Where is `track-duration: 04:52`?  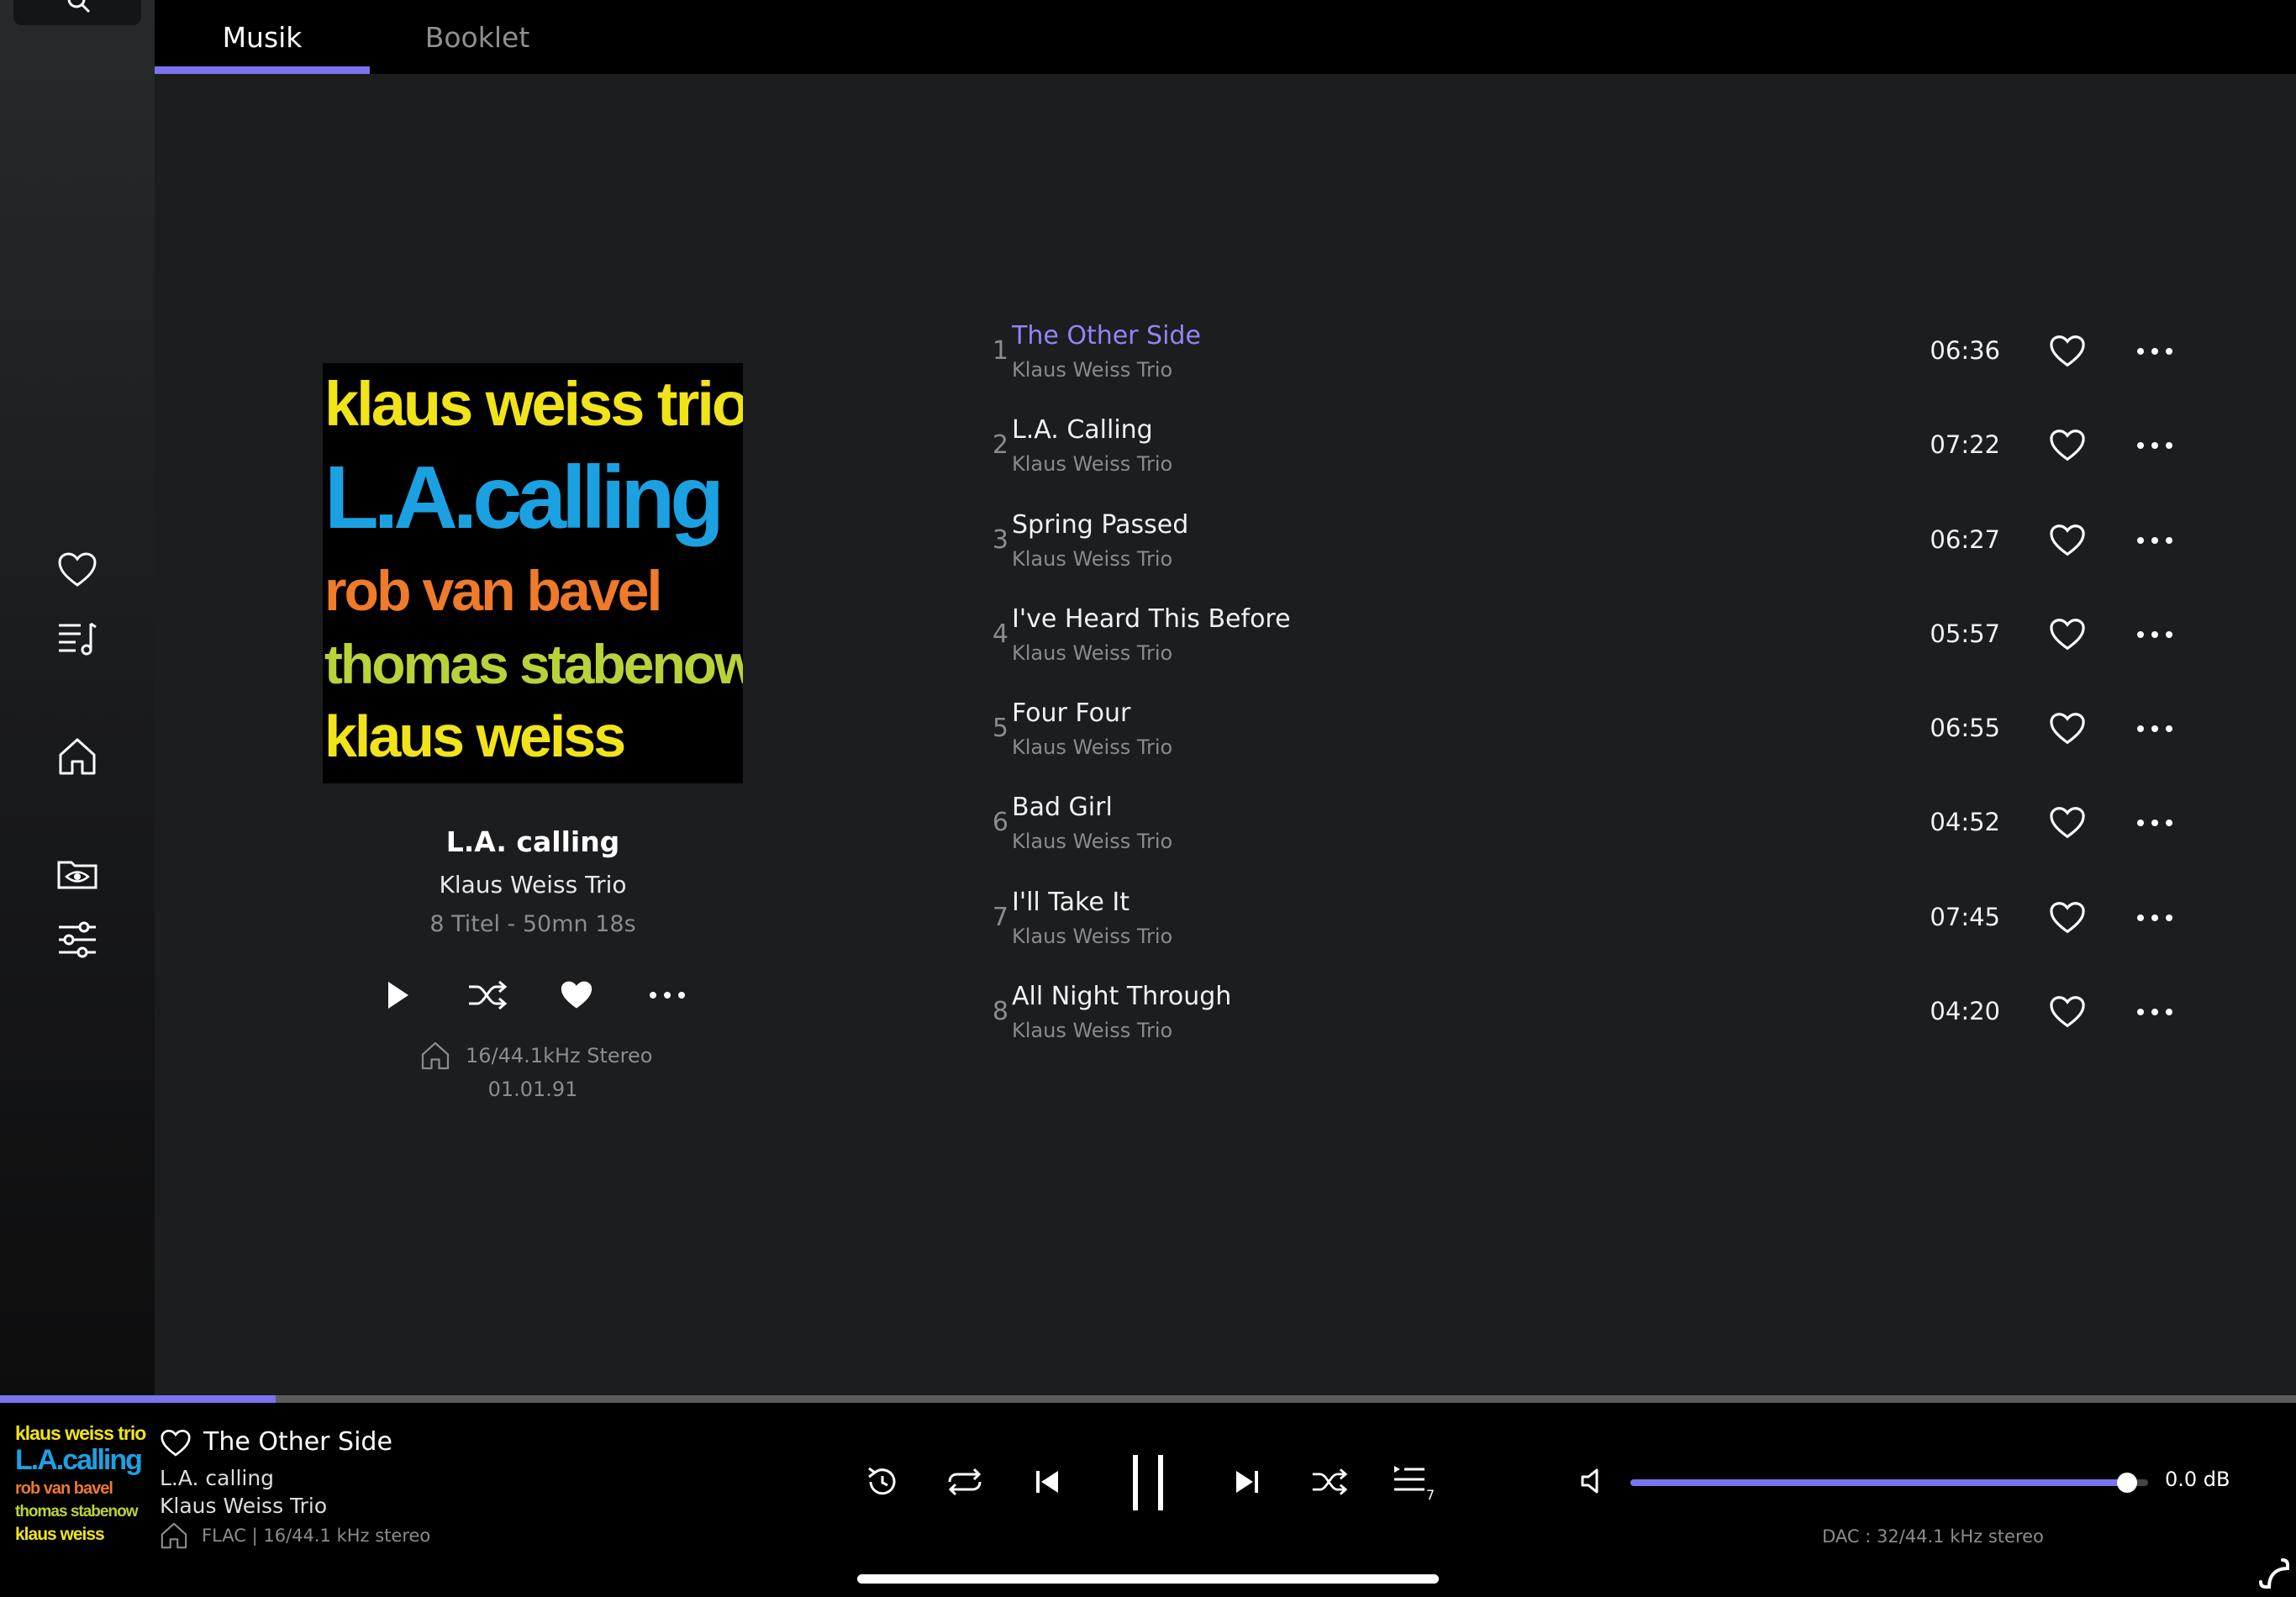 track-duration: 04:52 is located at coordinates (1965, 822).